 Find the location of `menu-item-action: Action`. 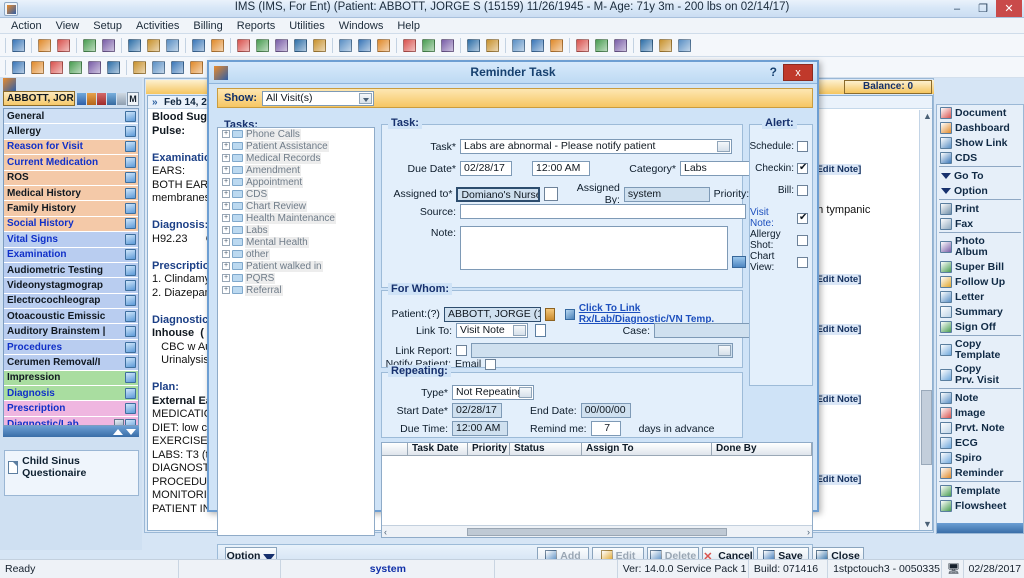

menu-item-action: Action is located at coordinates (26, 26).